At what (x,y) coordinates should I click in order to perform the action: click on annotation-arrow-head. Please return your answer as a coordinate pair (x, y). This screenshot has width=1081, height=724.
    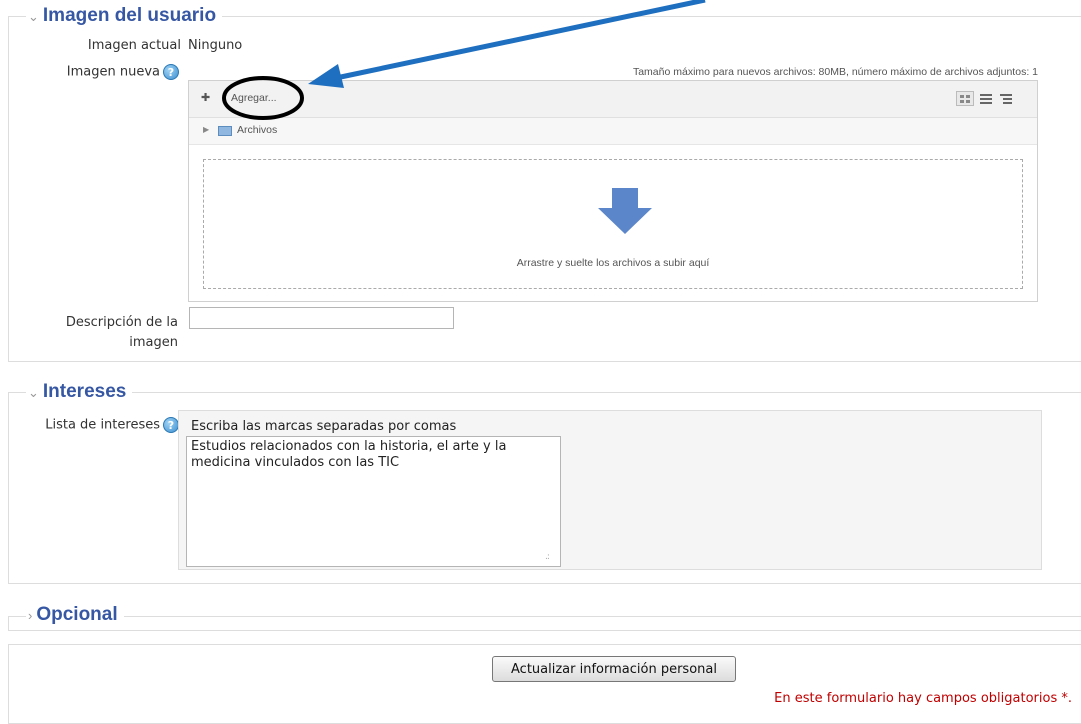
    Looking at the image, I should click on (326, 76).